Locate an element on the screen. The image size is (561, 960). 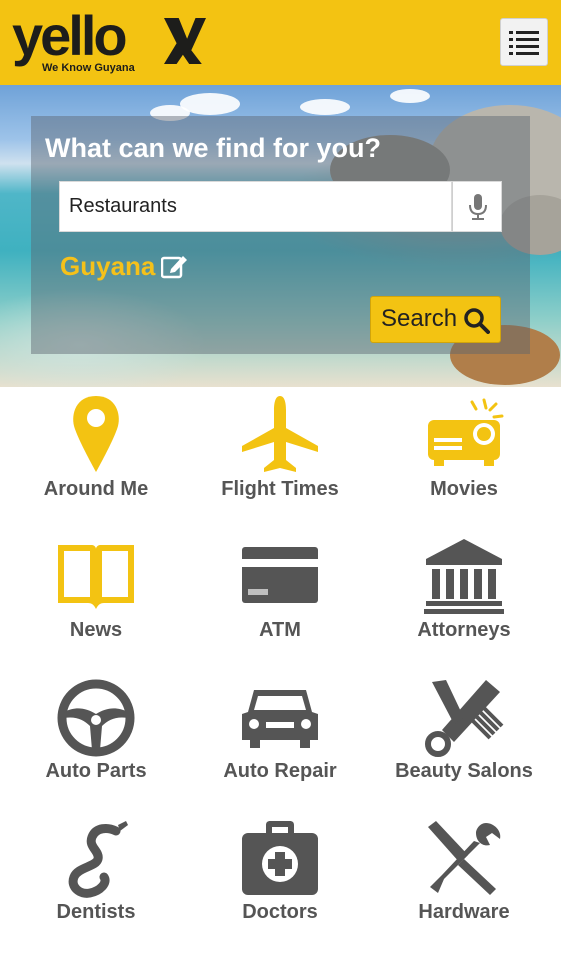
courthouse-icon is located at coordinates (464, 576).